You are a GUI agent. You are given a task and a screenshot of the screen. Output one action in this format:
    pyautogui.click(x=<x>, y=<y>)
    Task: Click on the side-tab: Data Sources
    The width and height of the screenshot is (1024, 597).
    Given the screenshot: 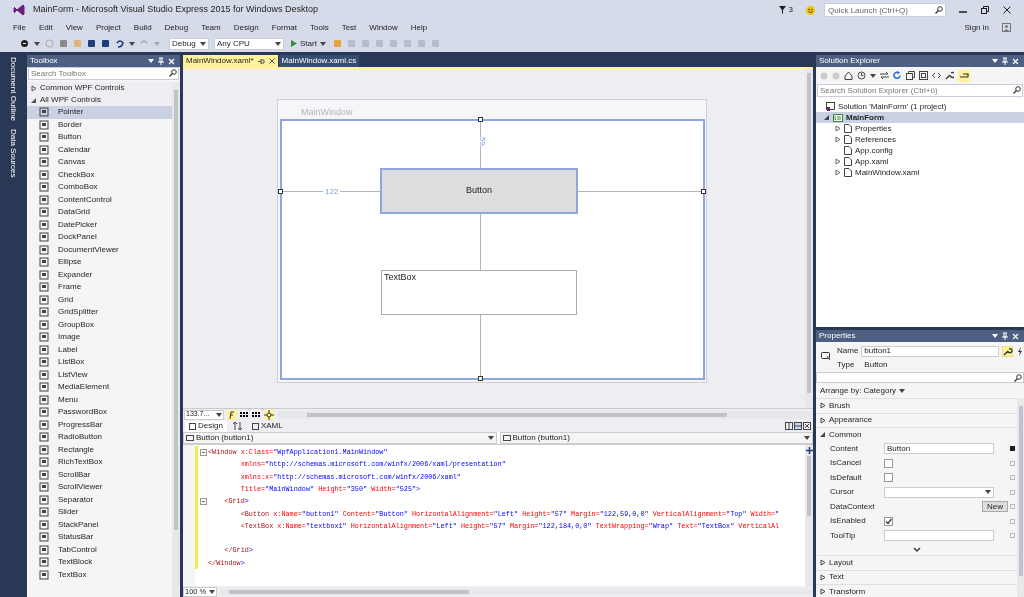 What is the action you would take?
    pyautogui.click(x=12, y=153)
    